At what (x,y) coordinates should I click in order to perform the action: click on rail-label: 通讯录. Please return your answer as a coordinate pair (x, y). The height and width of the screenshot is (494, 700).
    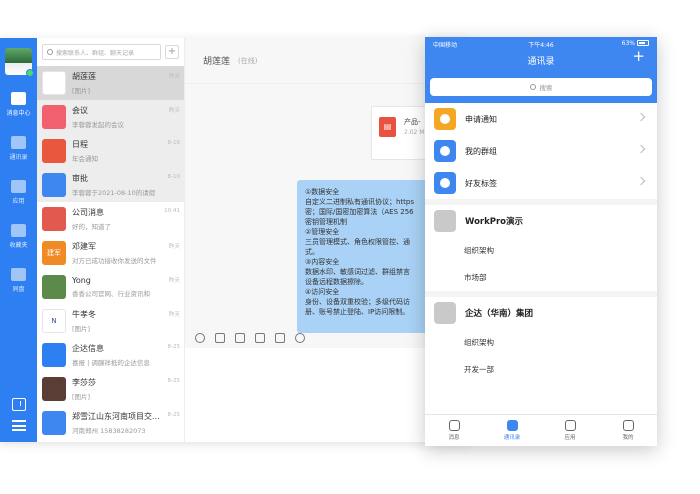
    Looking at the image, I should click on (18, 157).